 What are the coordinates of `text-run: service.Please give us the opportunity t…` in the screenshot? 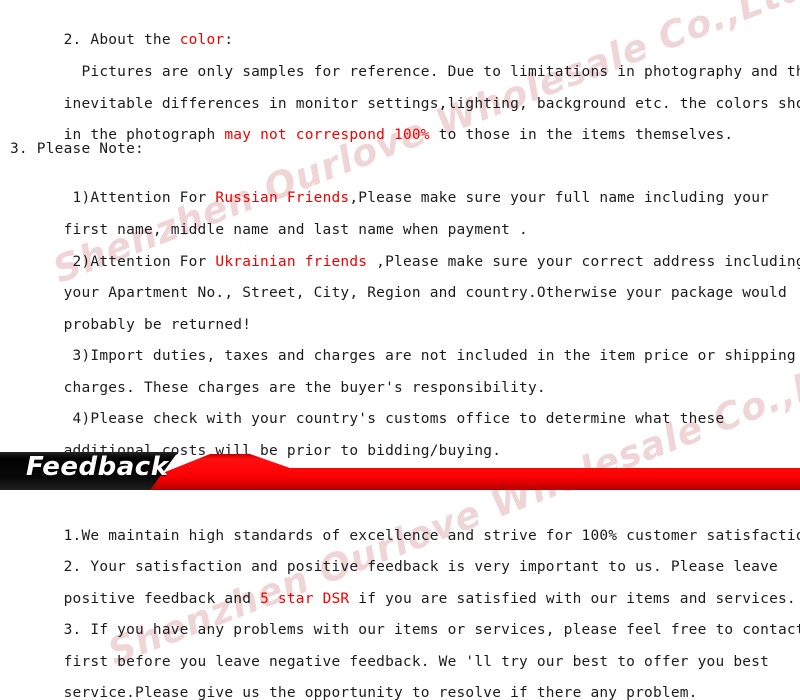 It's located at (380, 692).